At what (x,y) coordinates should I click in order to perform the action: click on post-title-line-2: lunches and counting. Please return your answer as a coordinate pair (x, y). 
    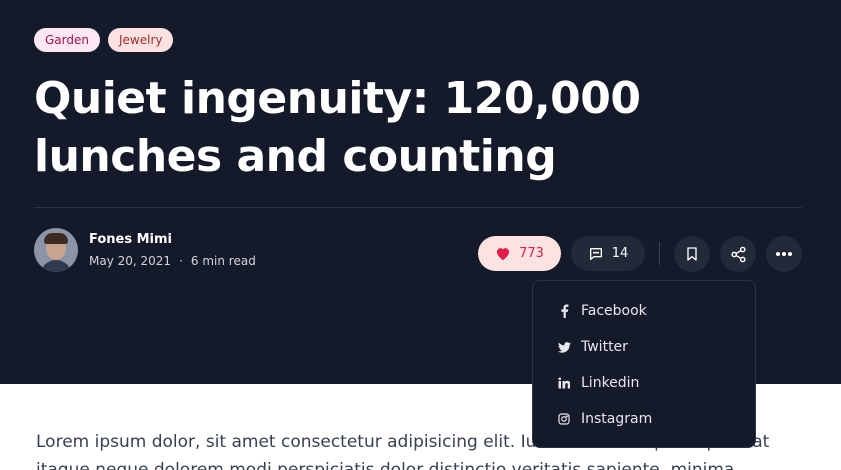
    Looking at the image, I should click on (295, 156).